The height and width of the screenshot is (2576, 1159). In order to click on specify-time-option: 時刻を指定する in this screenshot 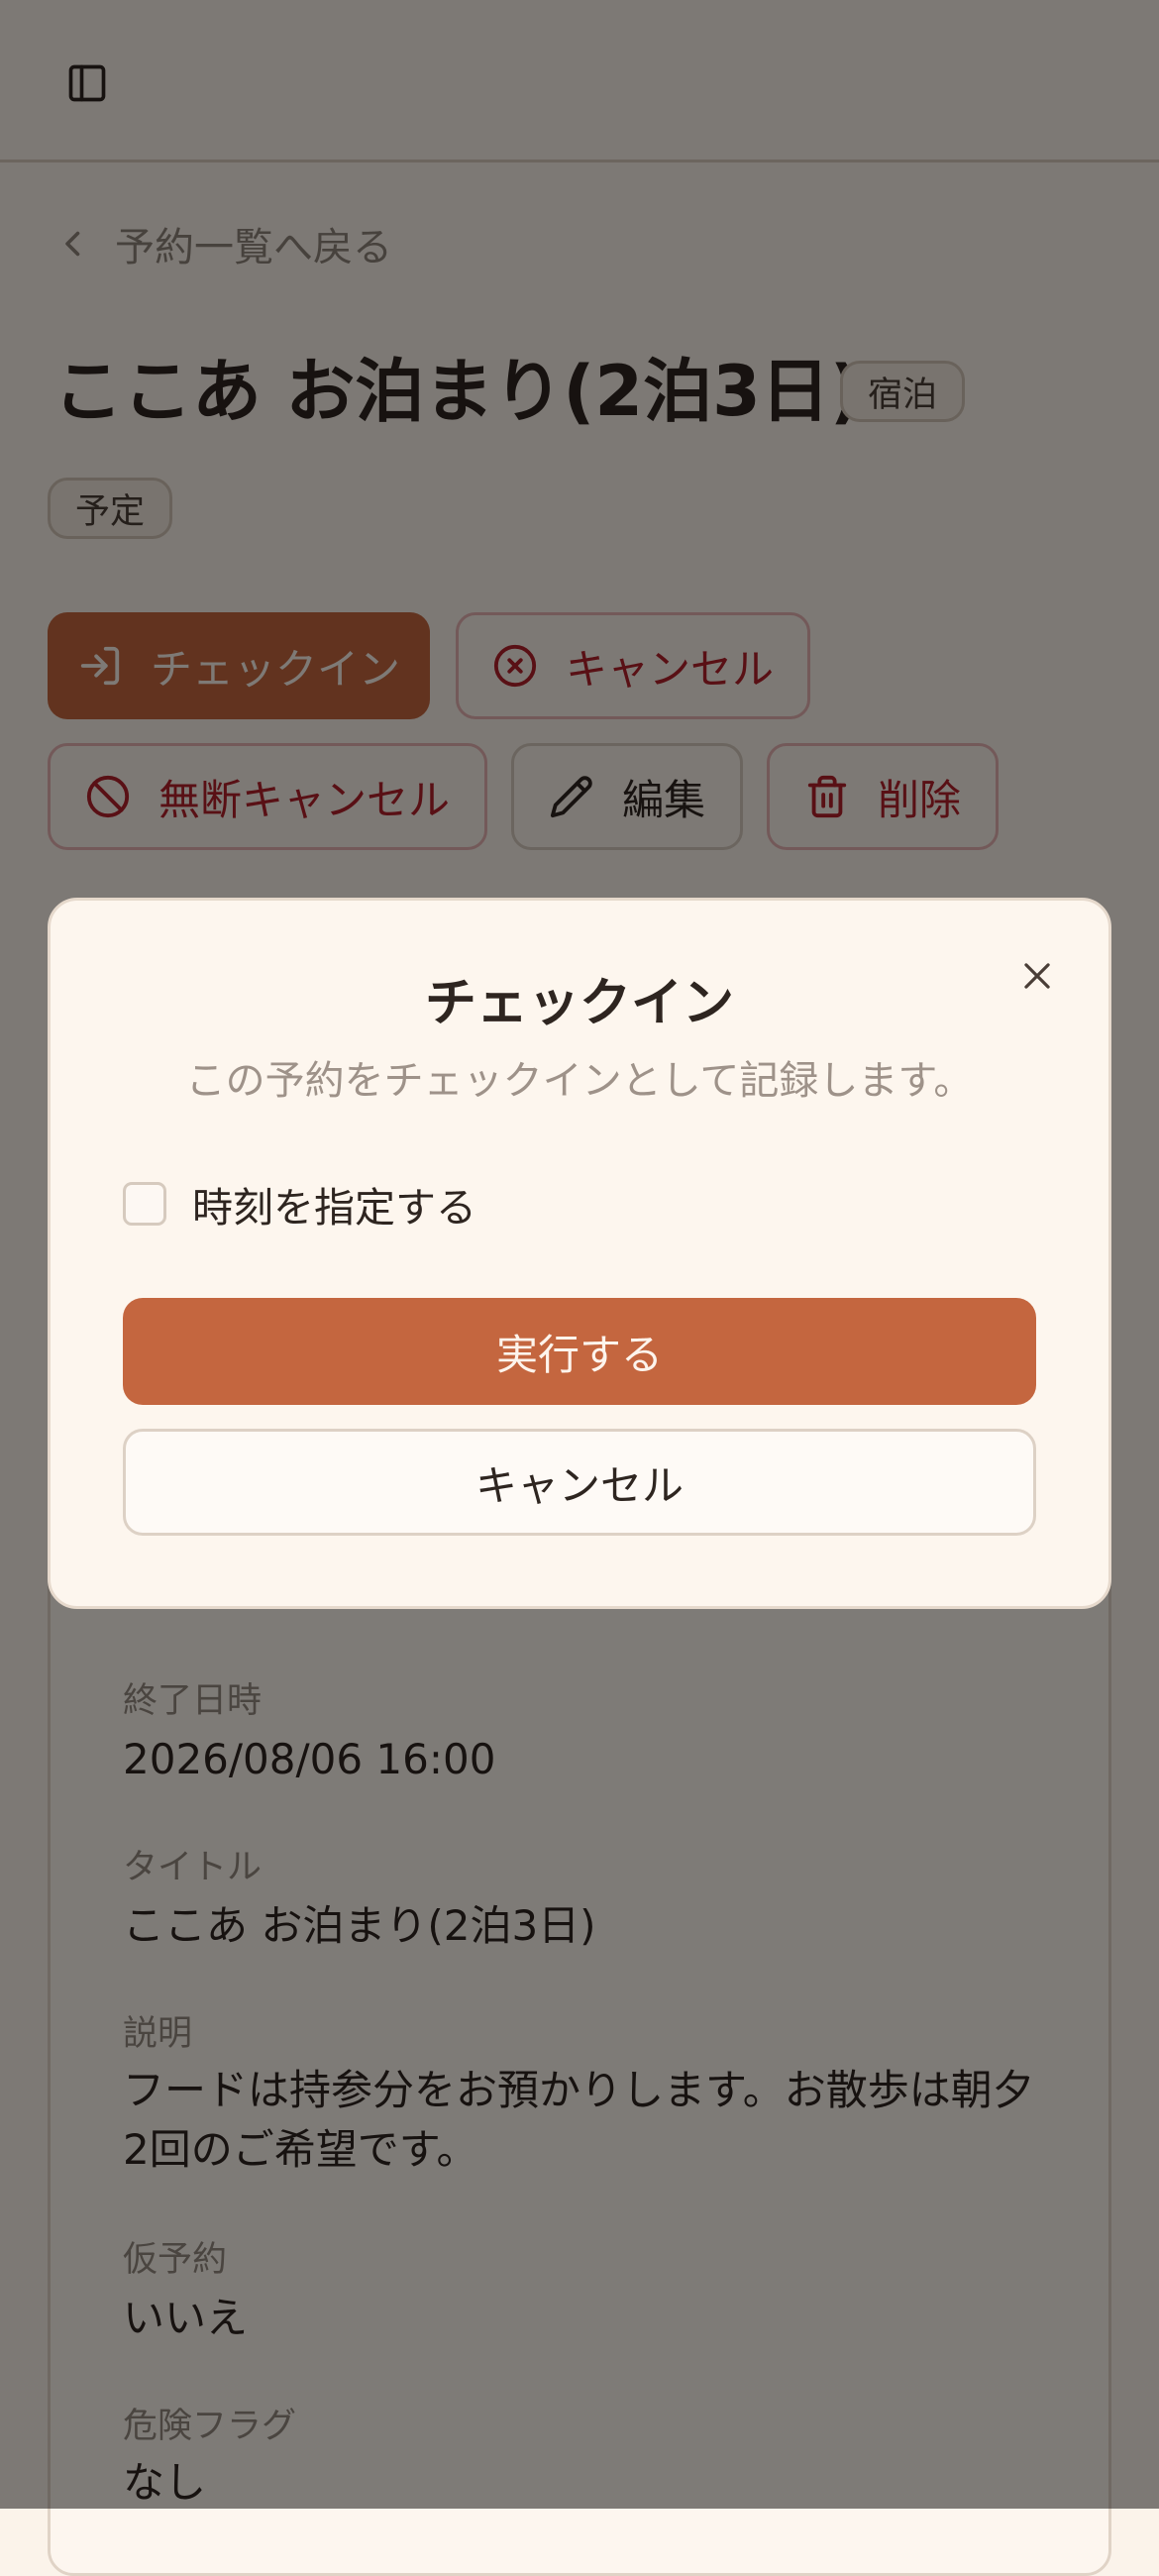, I will do `click(299, 1204)`.